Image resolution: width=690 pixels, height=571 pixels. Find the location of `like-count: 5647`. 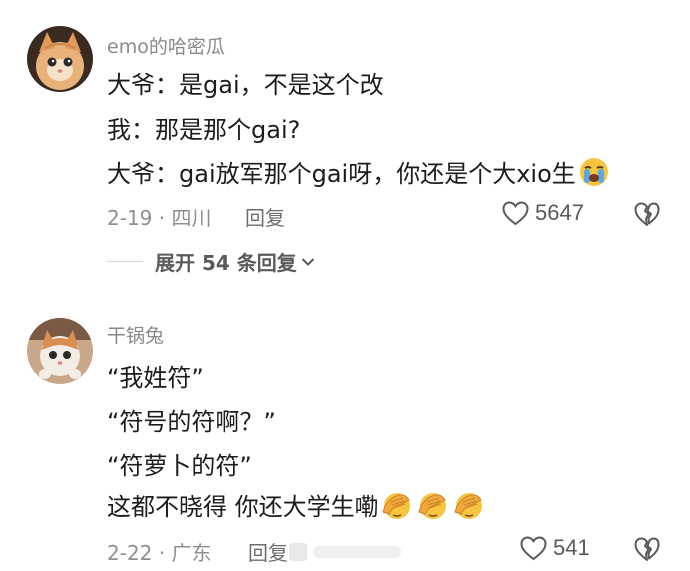

like-count: 5647 is located at coordinates (559, 212).